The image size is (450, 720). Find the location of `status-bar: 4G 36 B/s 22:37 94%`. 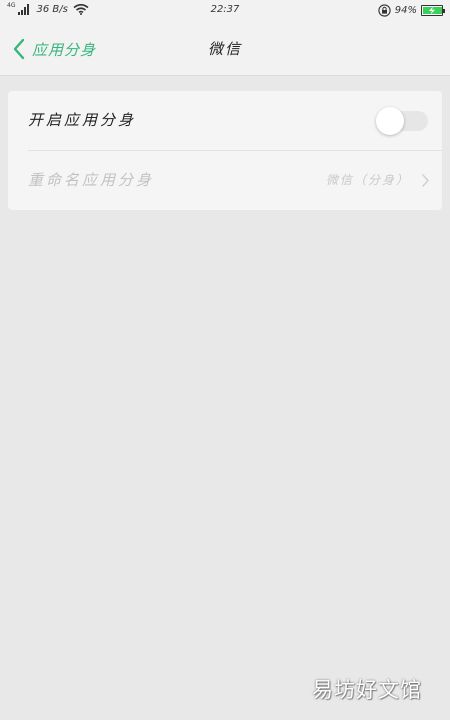

status-bar: 4G 36 B/s 22:37 94% is located at coordinates (225, 11).